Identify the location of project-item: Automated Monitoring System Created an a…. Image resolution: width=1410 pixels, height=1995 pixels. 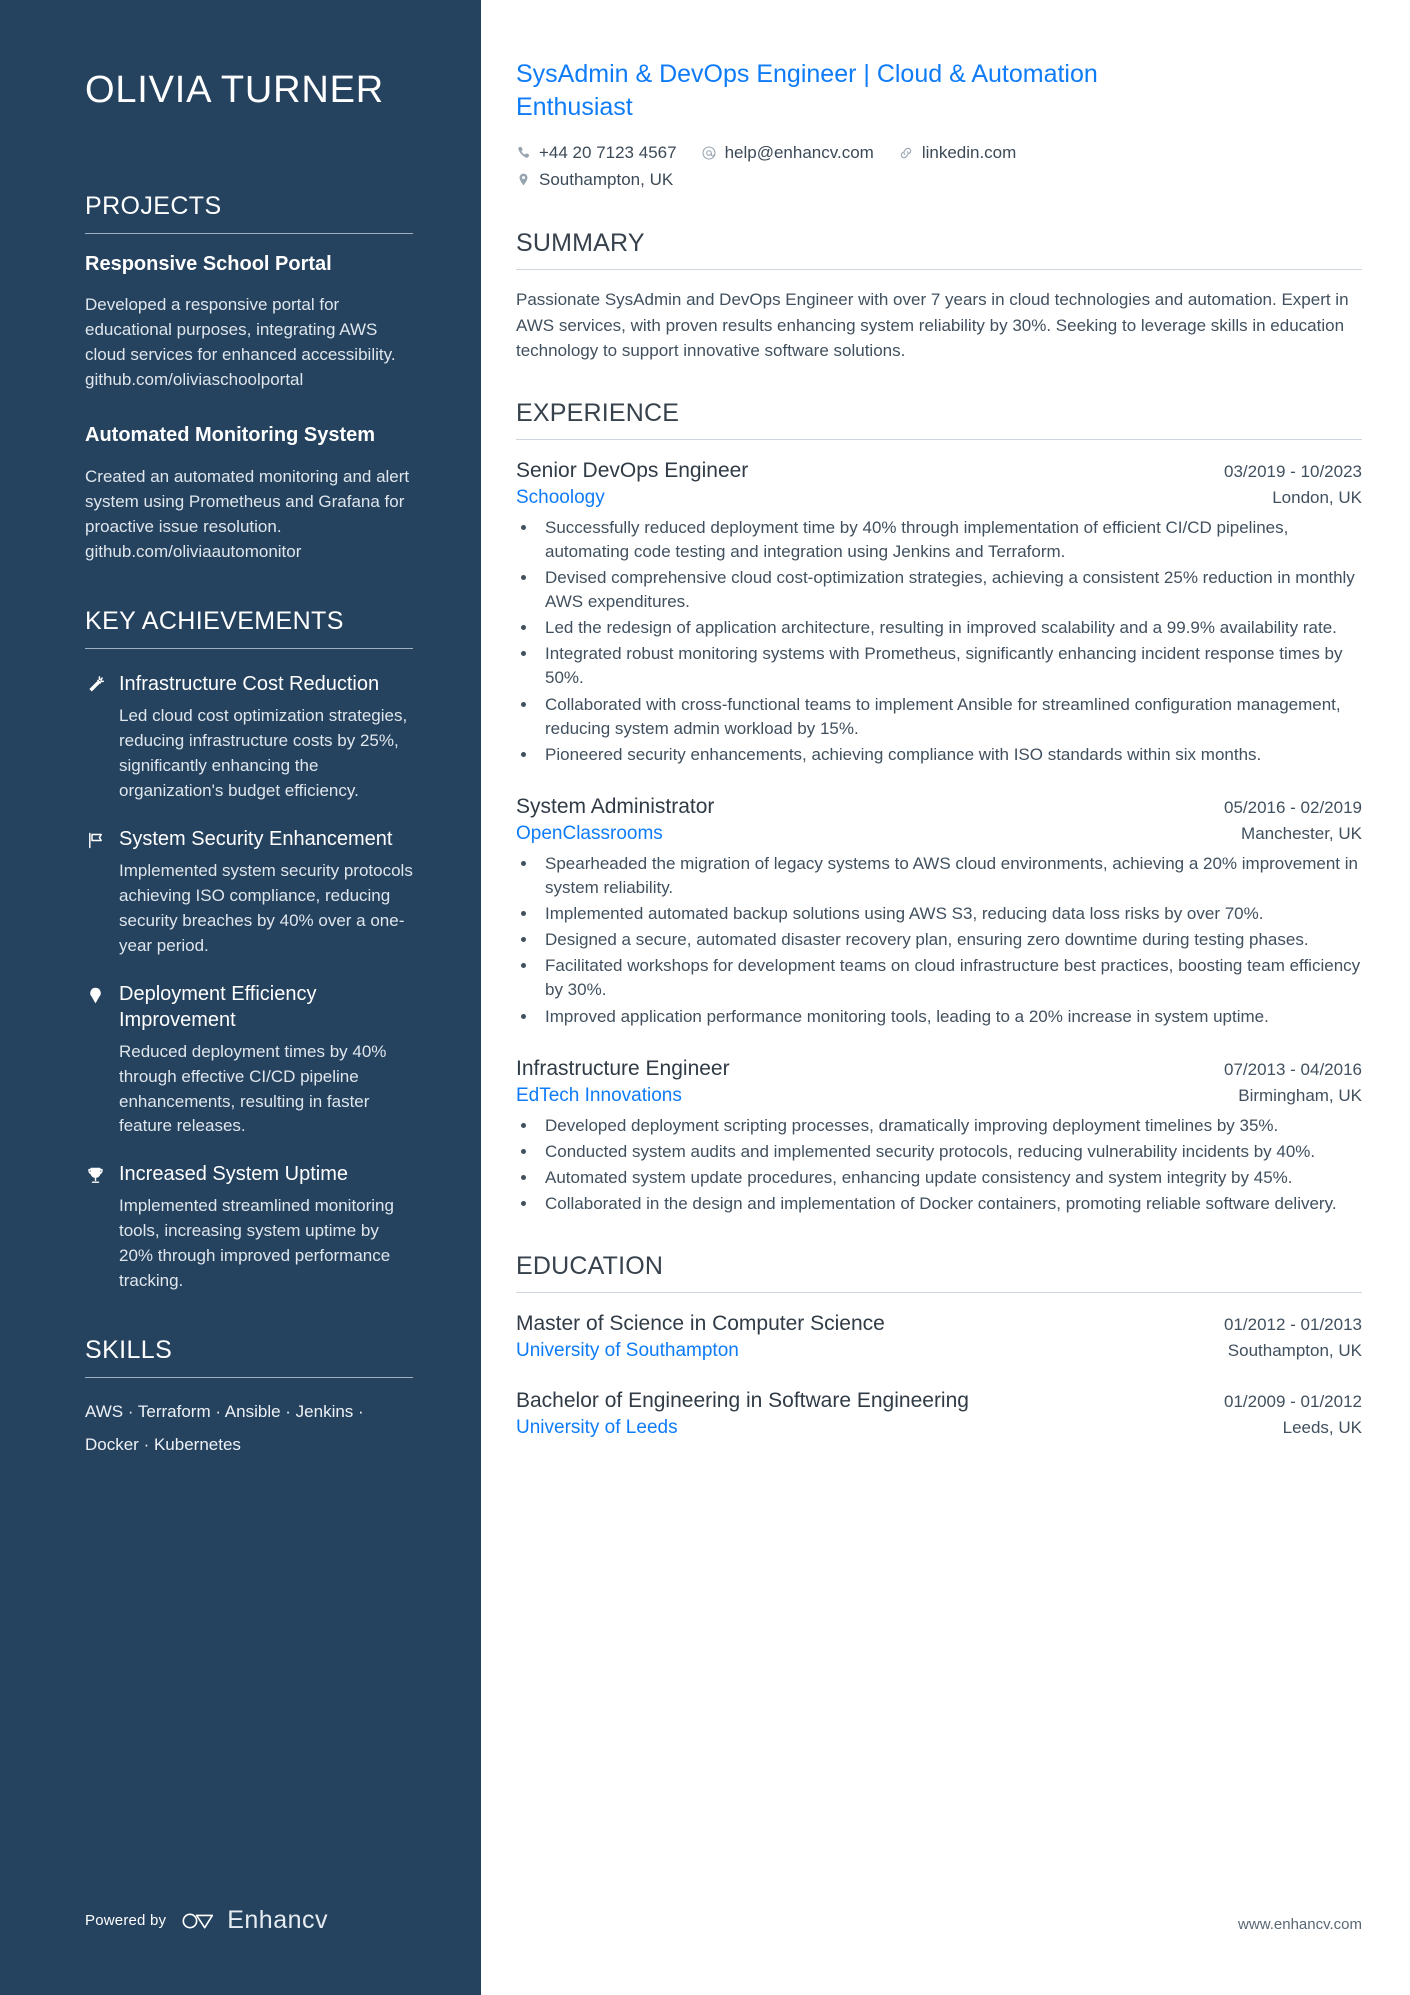
(249, 494).